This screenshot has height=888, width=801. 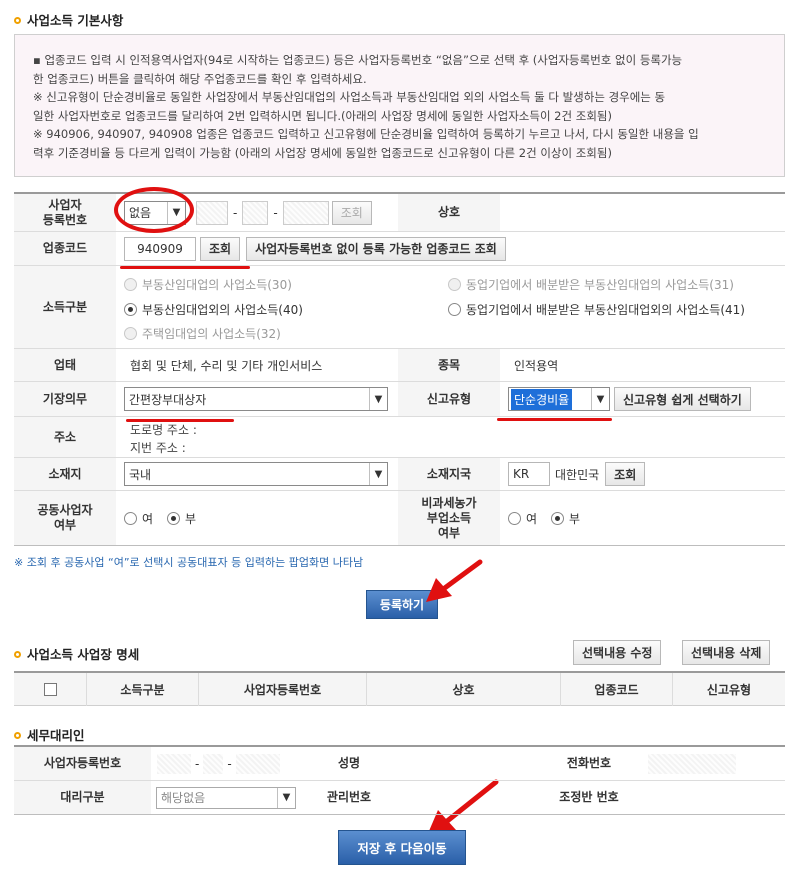 I want to click on select-all-checkbox, so click(x=50, y=689).